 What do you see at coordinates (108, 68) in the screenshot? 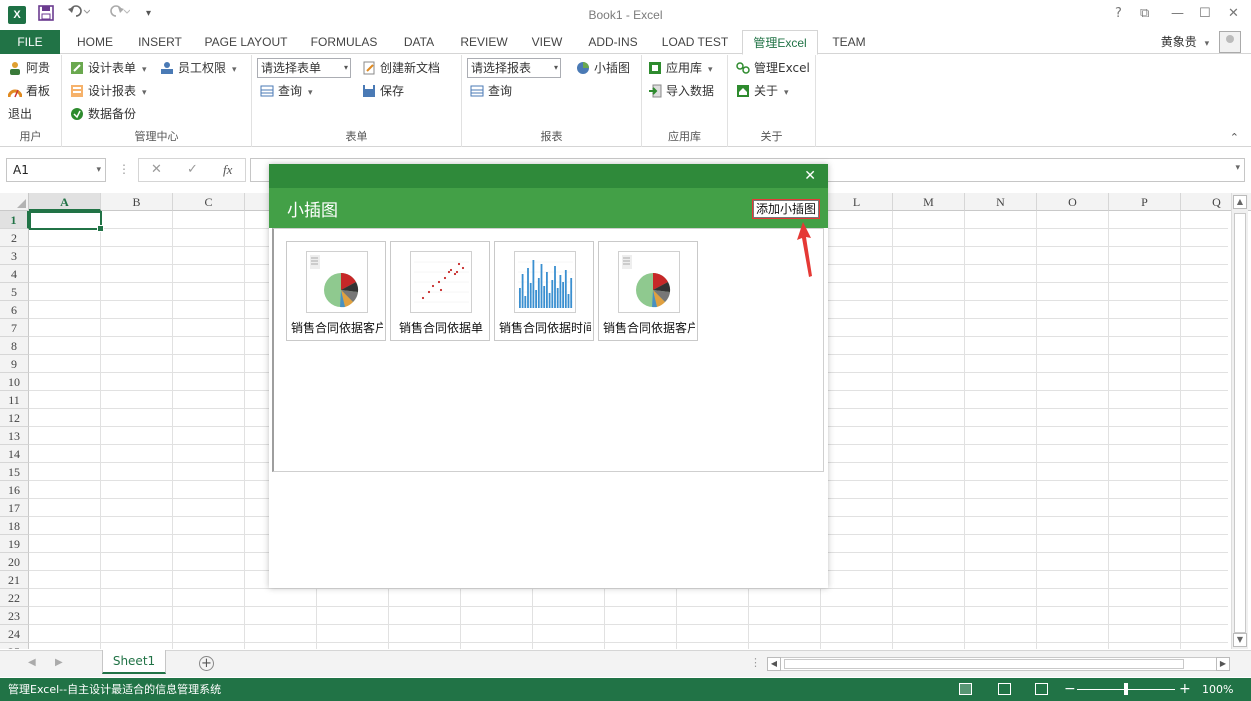
I see `design-sheet-button: 设计表单 ▾` at bounding box center [108, 68].